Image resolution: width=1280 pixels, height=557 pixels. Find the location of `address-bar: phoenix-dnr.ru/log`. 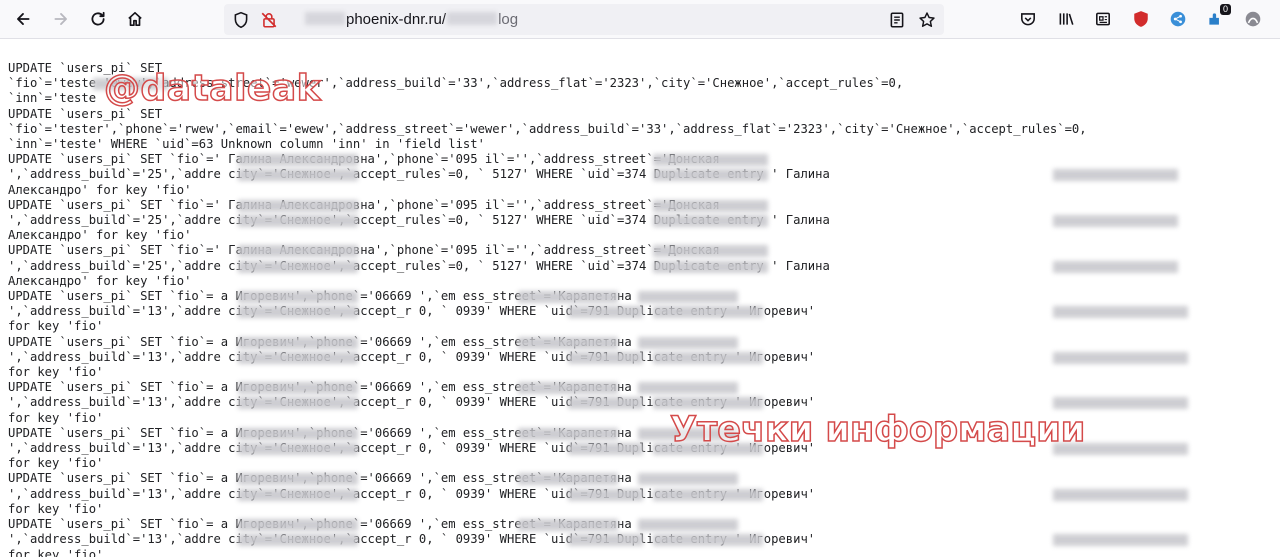

address-bar: phoenix-dnr.ru/log is located at coordinates (584, 19).